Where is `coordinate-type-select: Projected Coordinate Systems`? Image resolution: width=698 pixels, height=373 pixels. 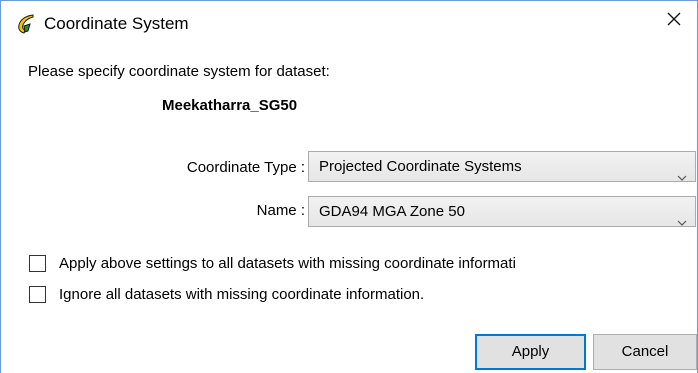 coordinate-type-select: Projected Coordinate Systems is located at coordinates (502, 166).